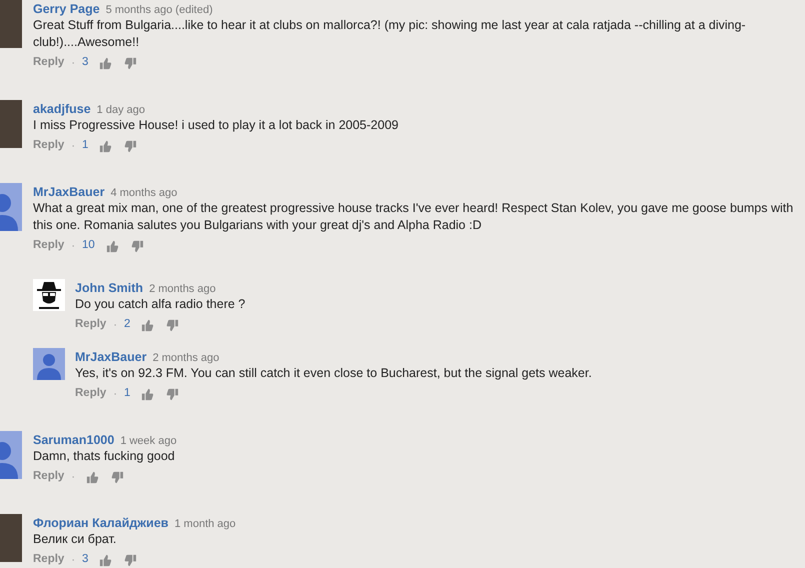 The image size is (805, 568). Describe the element at coordinates (75, 539) in the screenshot. I see `comment-text: Велик си брат.` at that location.